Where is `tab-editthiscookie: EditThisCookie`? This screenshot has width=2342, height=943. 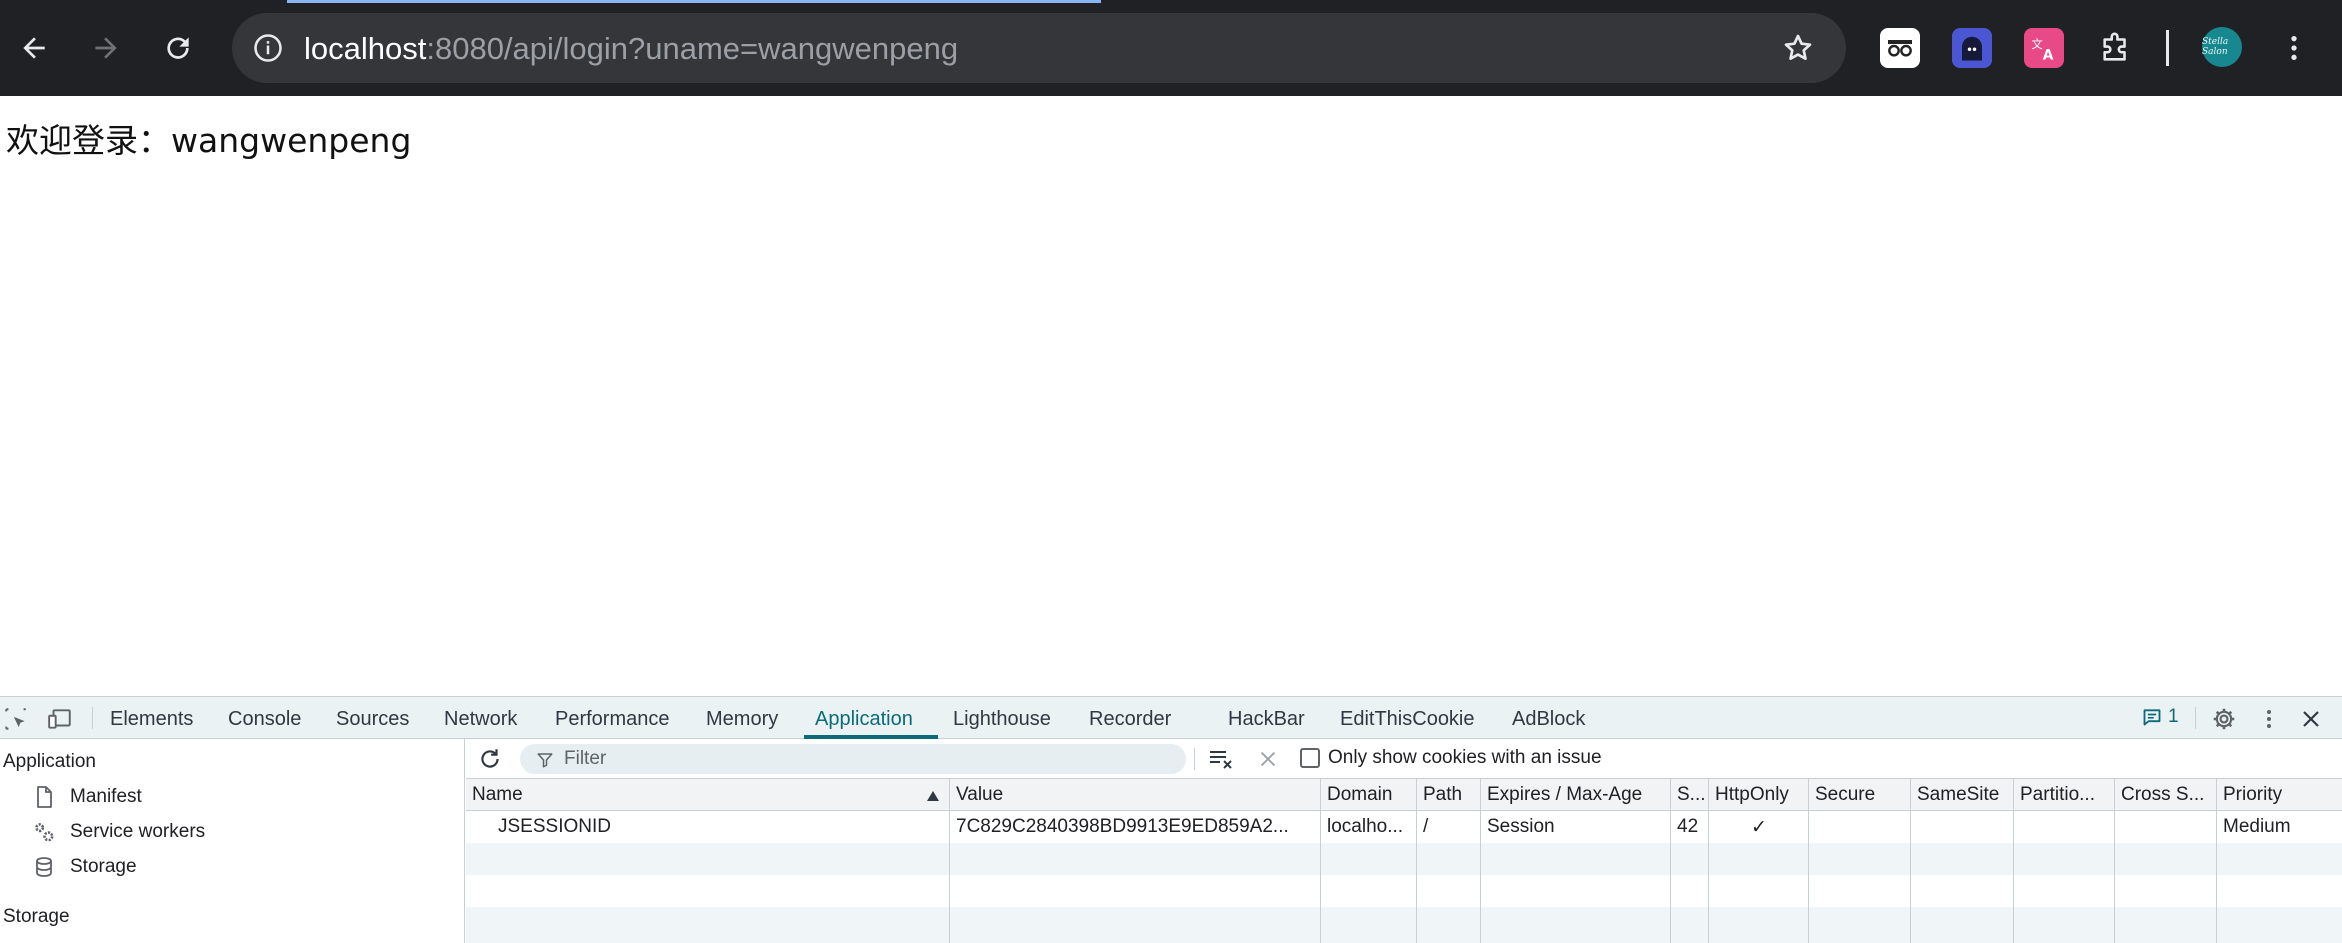
tab-editthiscookie: EditThisCookie is located at coordinates (1407, 719).